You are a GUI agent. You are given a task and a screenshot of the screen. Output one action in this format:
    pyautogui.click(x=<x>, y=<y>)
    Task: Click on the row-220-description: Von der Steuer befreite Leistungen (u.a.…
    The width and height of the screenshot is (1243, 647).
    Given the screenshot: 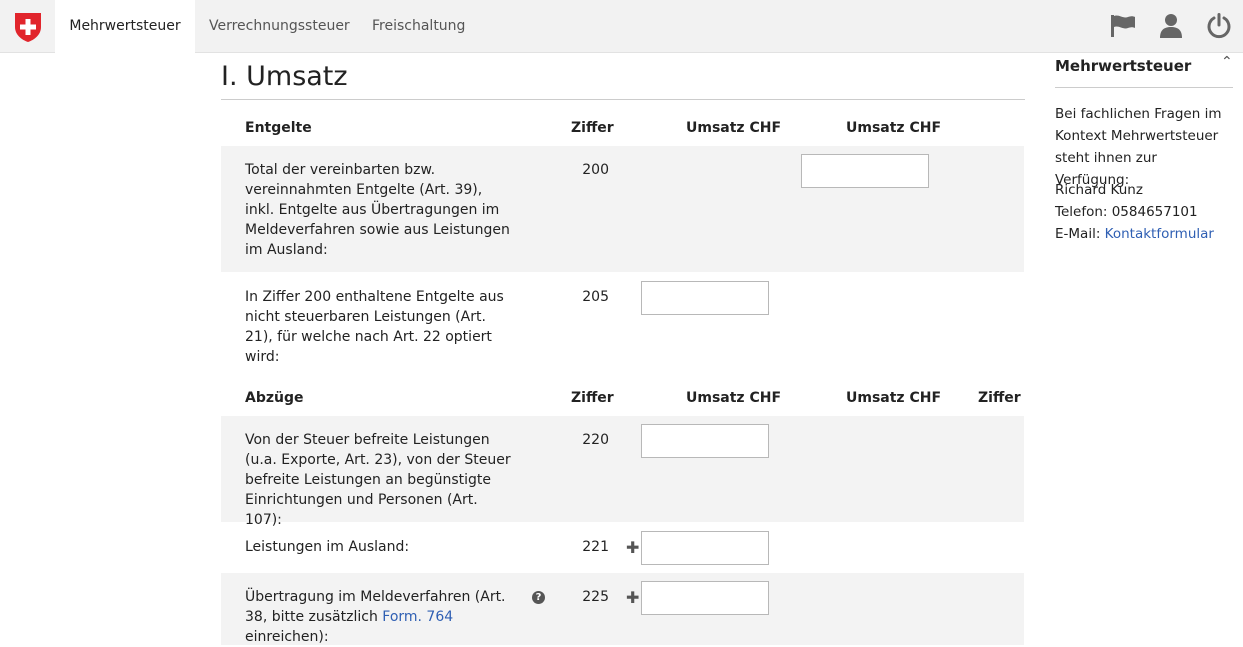 What is the action you would take?
    pyautogui.click(x=378, y=480)
    